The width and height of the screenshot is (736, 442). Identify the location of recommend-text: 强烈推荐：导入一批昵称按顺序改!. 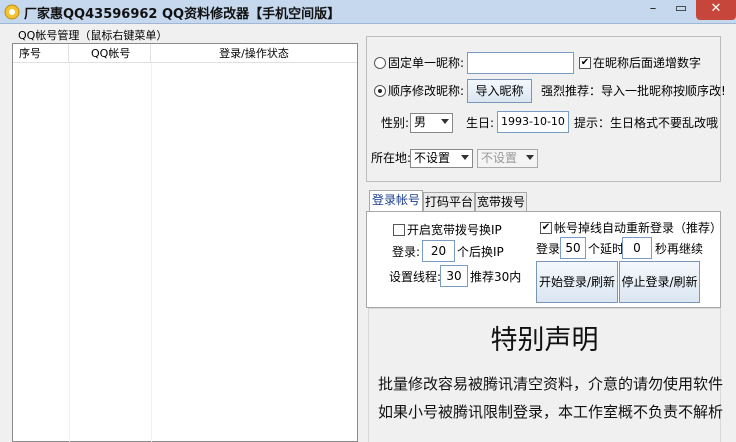
(633, 91).